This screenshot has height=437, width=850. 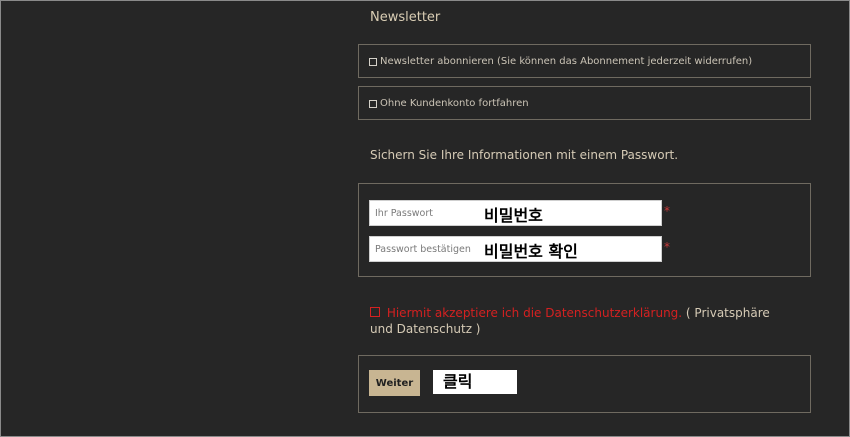 I want to click on password-confirm-input: Passwort bestätigen 비밀번호 확인, so click(x=515, y=249).